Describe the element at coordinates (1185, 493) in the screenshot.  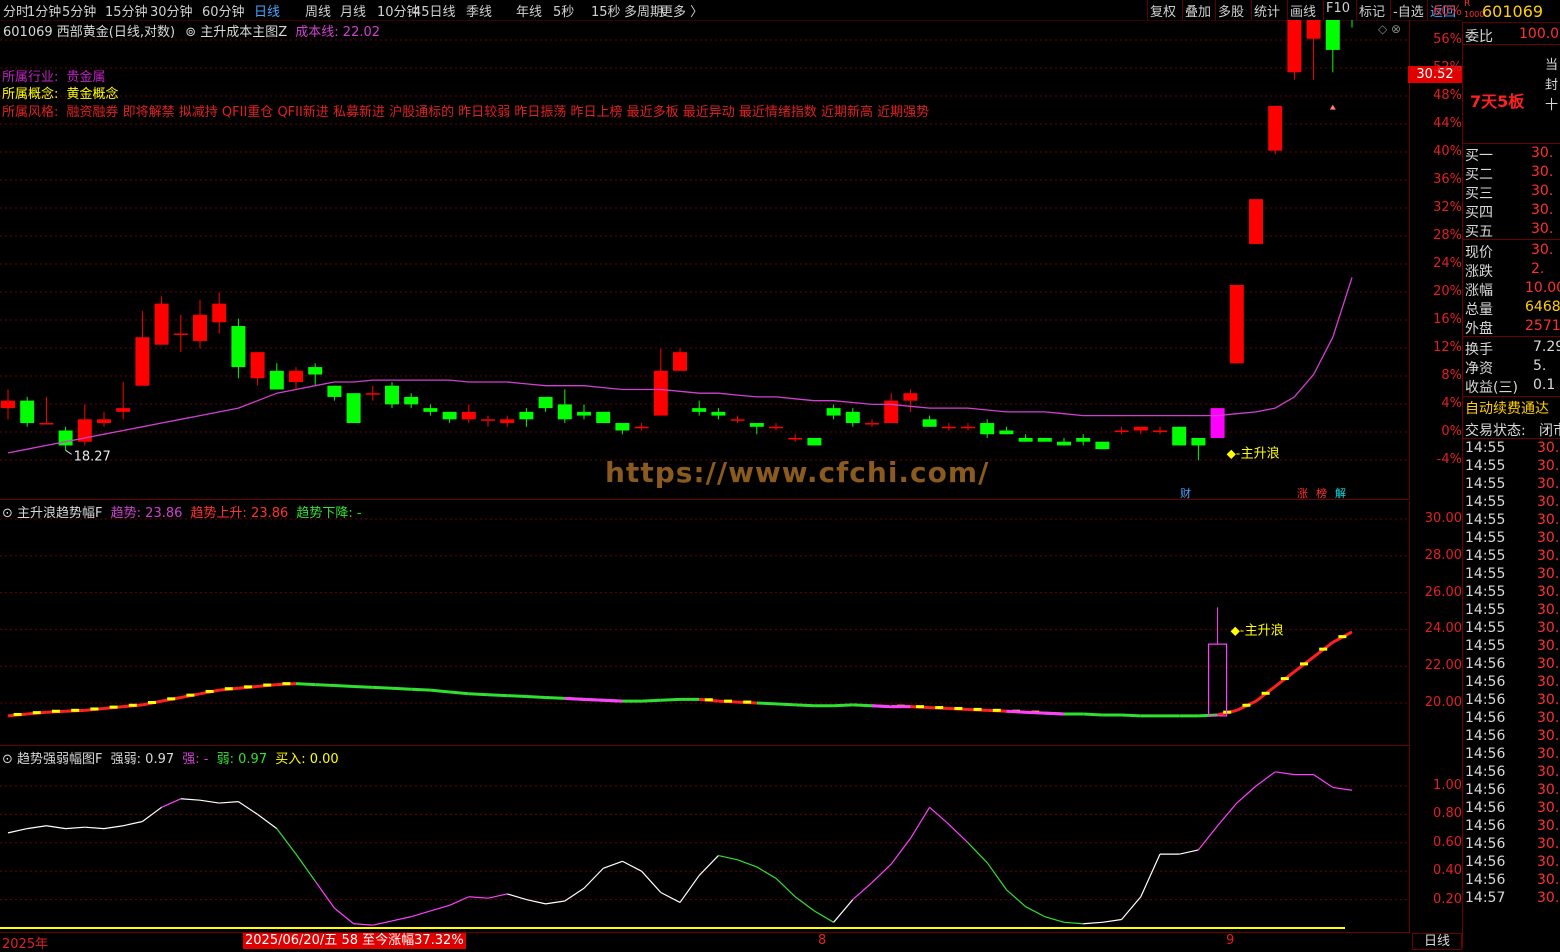
I see `event-tag-finance: 财` at that location.